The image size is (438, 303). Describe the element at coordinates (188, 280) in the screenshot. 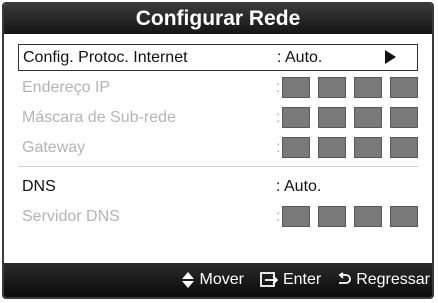

I see `up-down-icon` at that location.